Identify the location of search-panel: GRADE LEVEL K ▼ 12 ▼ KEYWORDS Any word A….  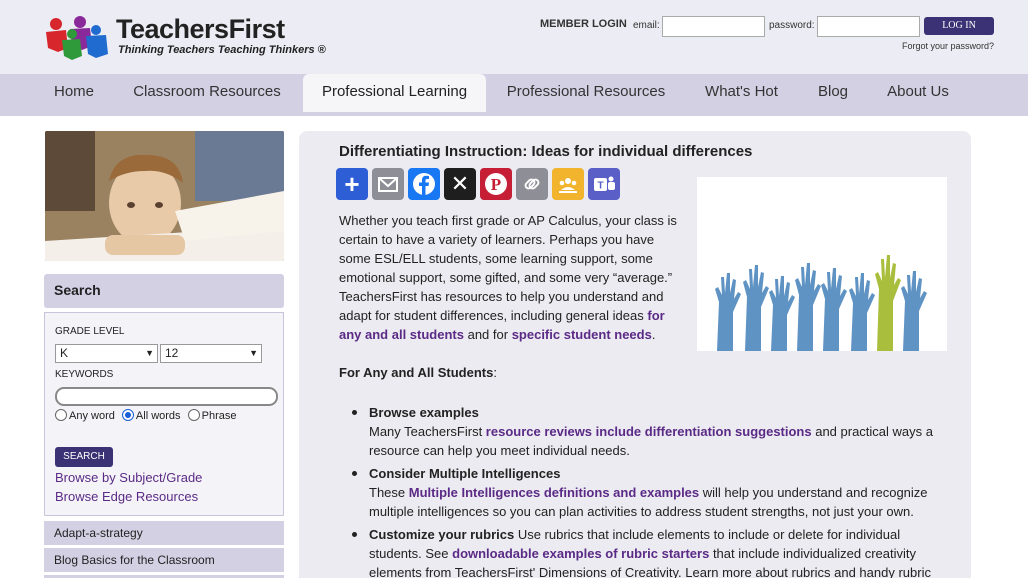
(164, 414).